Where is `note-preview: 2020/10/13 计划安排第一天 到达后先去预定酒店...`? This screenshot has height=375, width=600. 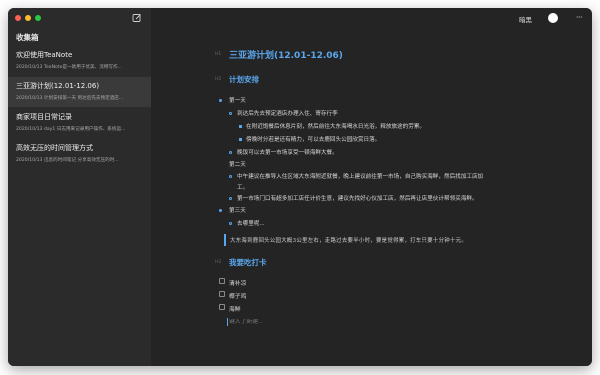
note-preview: 2020/10/13 计划安排第一天 到达后先去预定酒店... is located at coordinates (70, 98).